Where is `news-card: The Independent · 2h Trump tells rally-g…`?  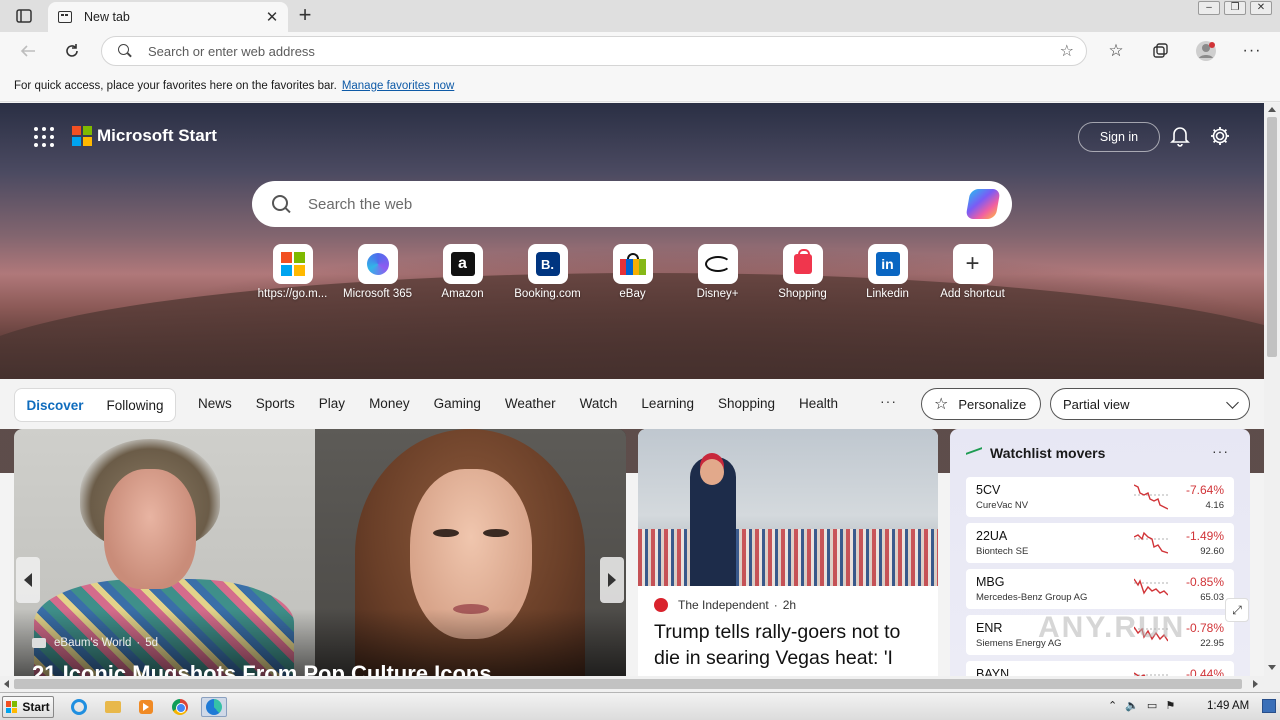 news-card: The Independent · 2h Trump tells rally-g… is located at coordinates (788, 552).